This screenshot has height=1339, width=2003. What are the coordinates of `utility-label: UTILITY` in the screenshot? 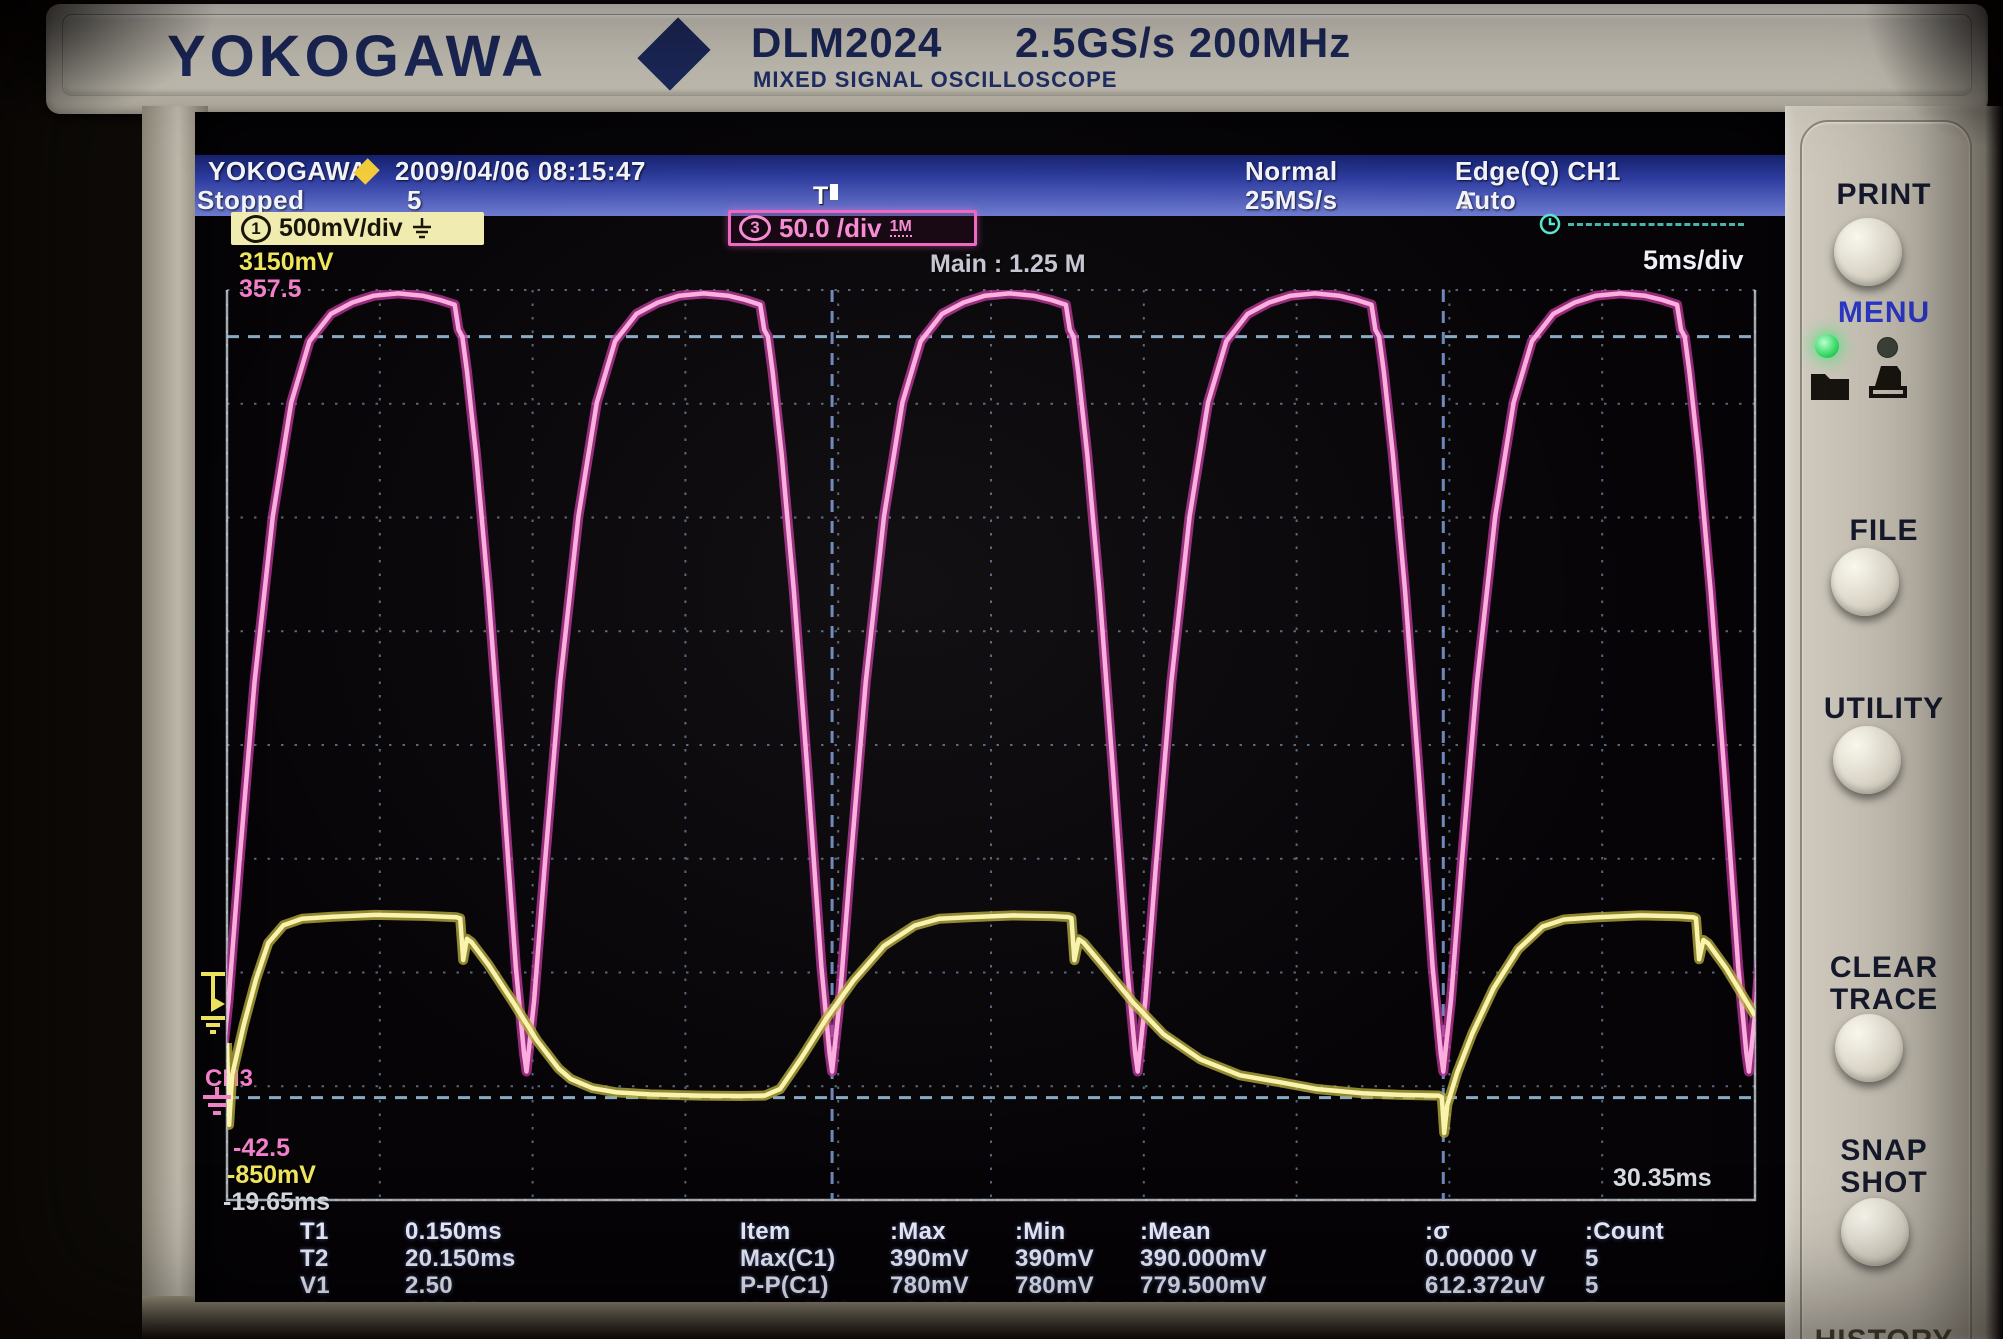 It's located at (1884, 708).